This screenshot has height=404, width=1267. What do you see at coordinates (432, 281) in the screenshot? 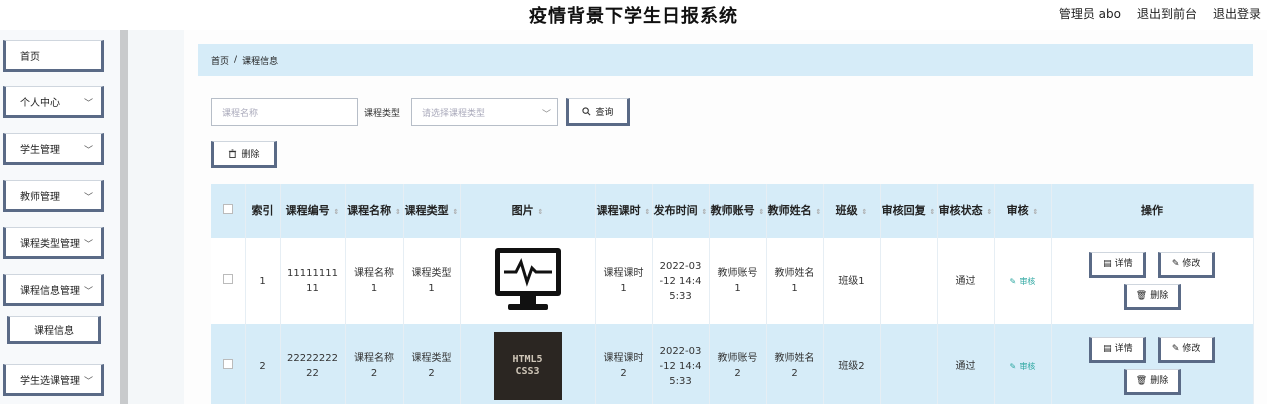
I see `cell-type: 课程类型1` at bounding box center [432, 281].